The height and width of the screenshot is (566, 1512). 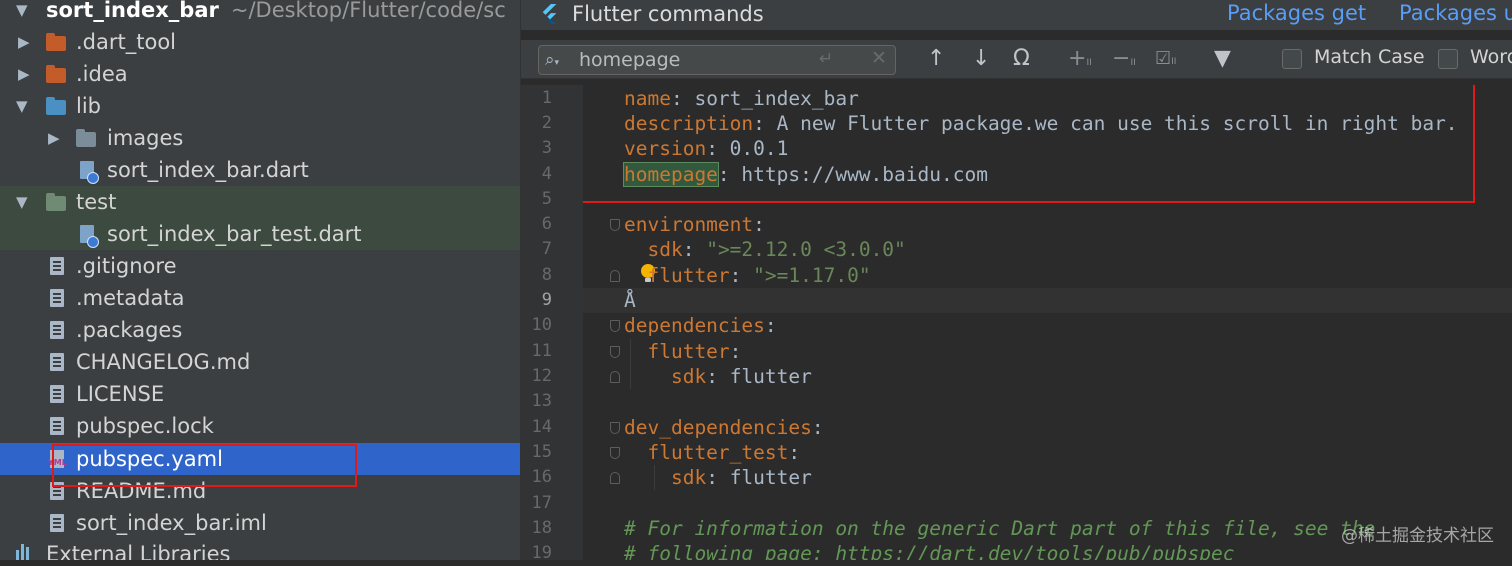 What do you see at coordinates (260, 202) in the screenshot?
I see `tree-item-test: ▼ test` at bounding box center [260, 202].